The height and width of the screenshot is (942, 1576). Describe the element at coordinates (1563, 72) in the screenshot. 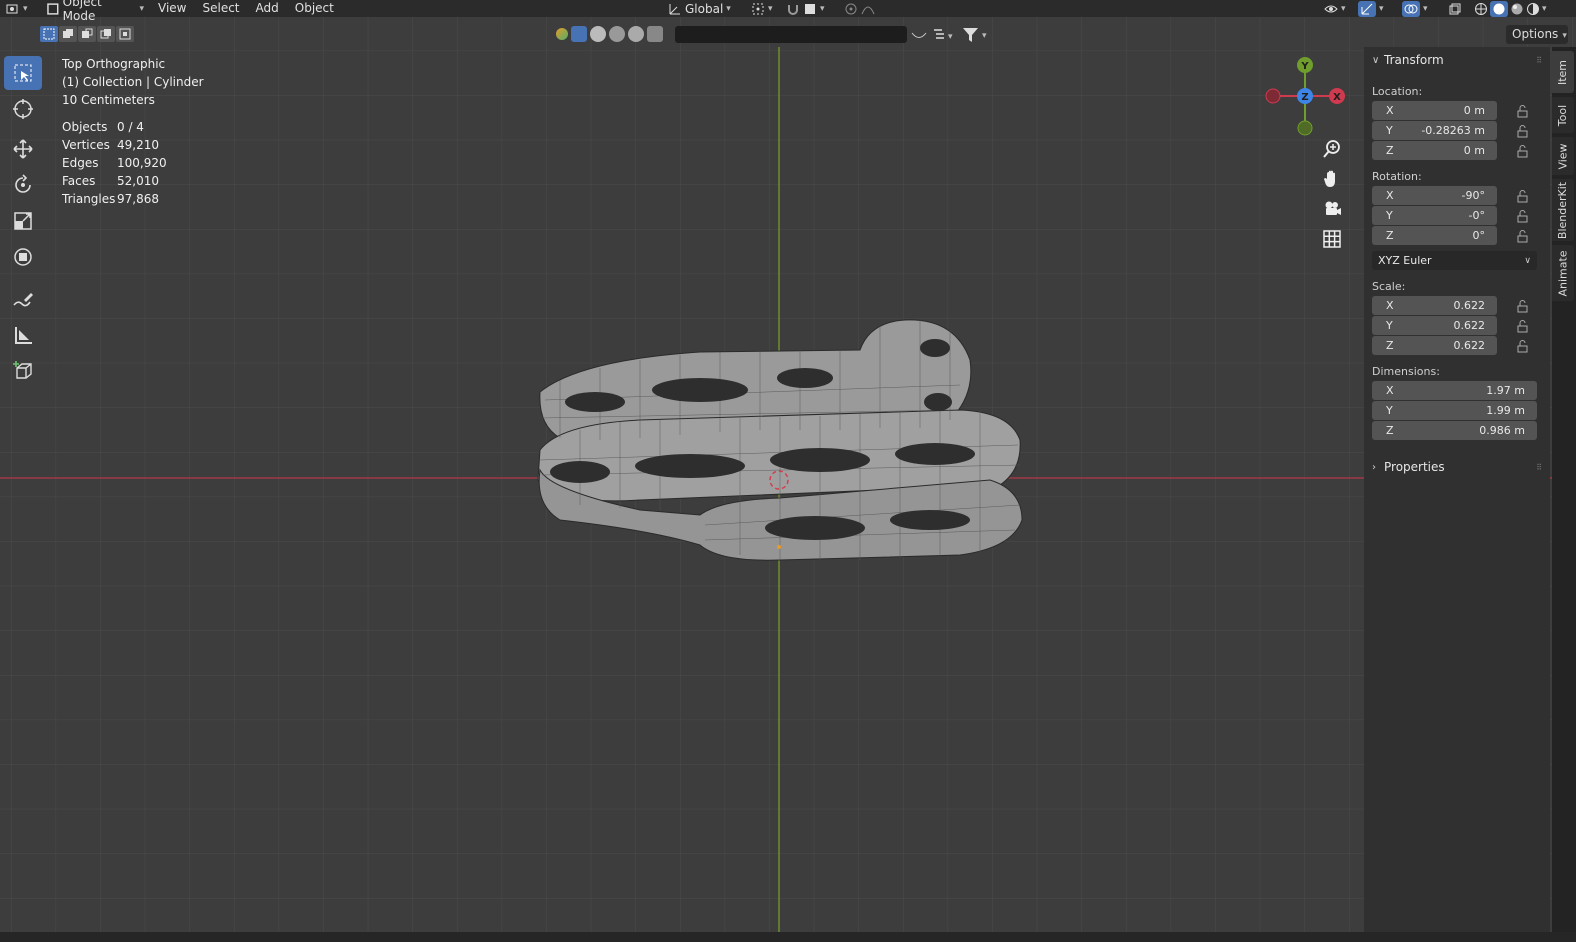

I see `tab-item: Item` at that location.